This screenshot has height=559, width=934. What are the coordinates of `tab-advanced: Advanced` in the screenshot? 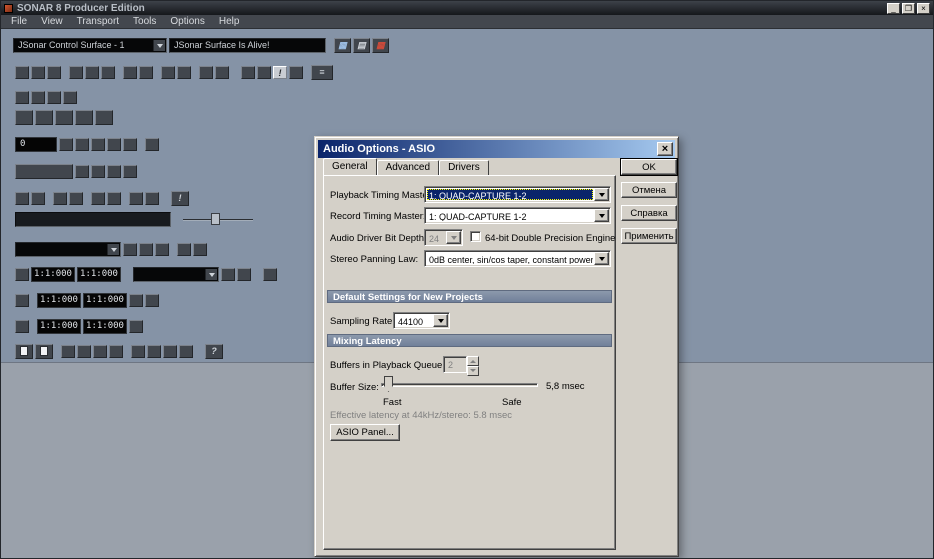 It's located at (408, 167).